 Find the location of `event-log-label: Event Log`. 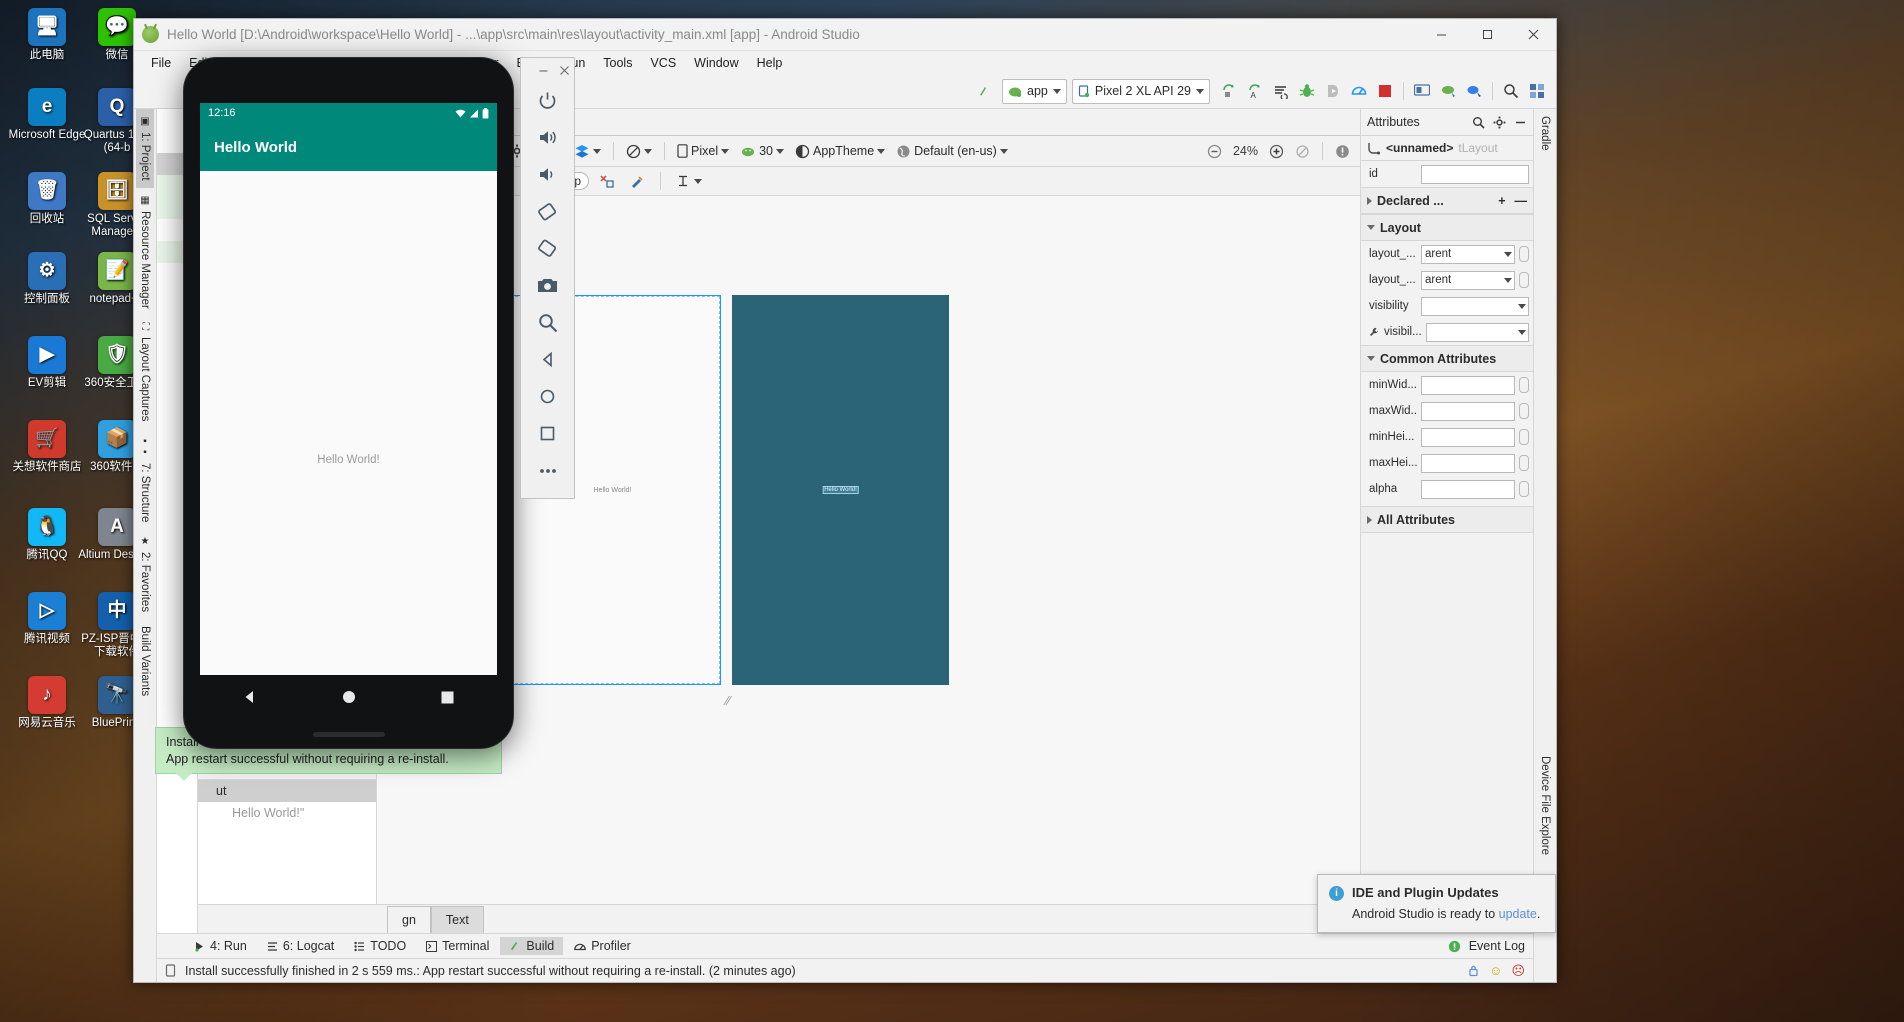

event-log-label: Event Log is located at coordinates (1497, 946).